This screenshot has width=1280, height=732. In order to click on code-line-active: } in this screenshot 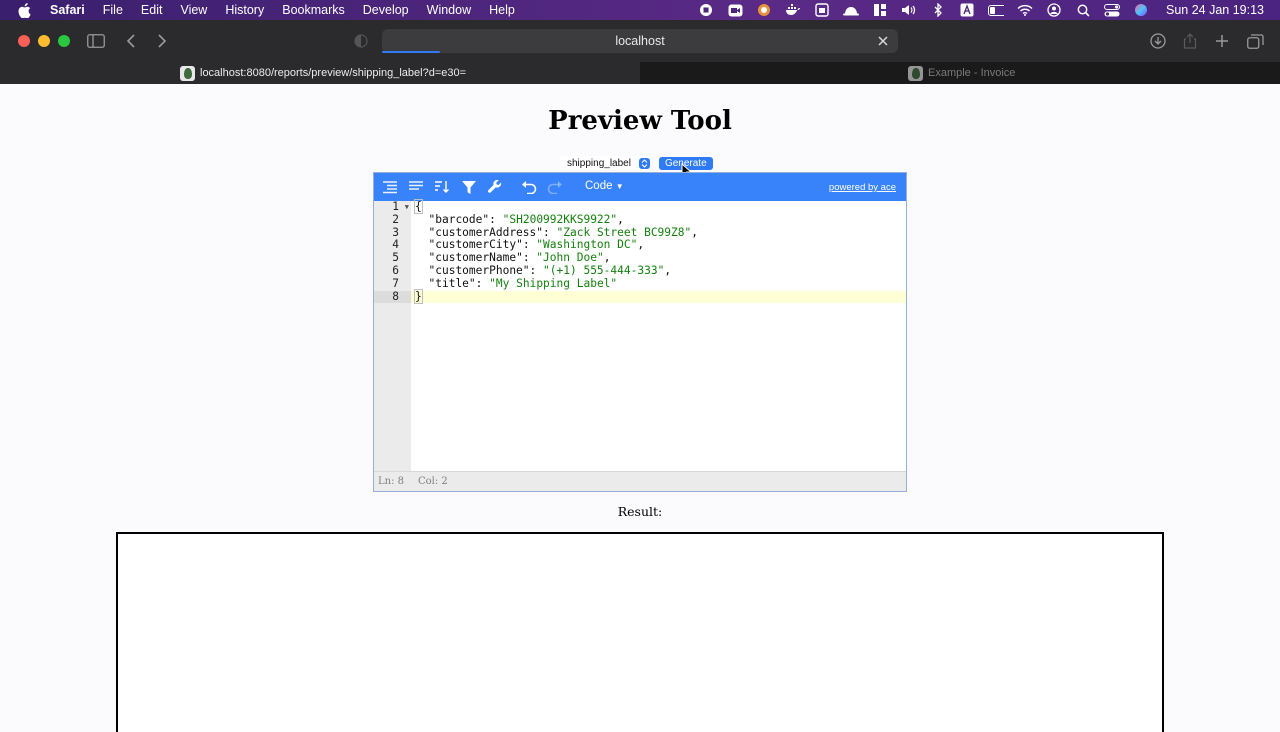, I will do `click(658, 296)`.